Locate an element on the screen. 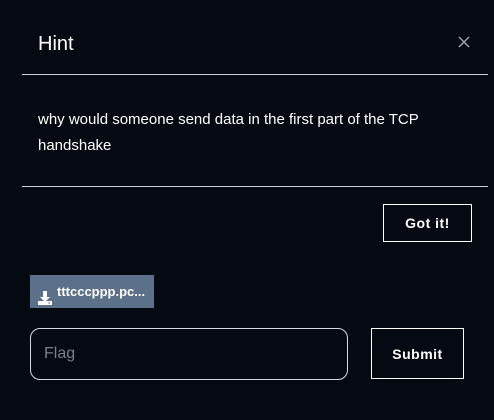  close-icon is located at coordinates (464, 42).